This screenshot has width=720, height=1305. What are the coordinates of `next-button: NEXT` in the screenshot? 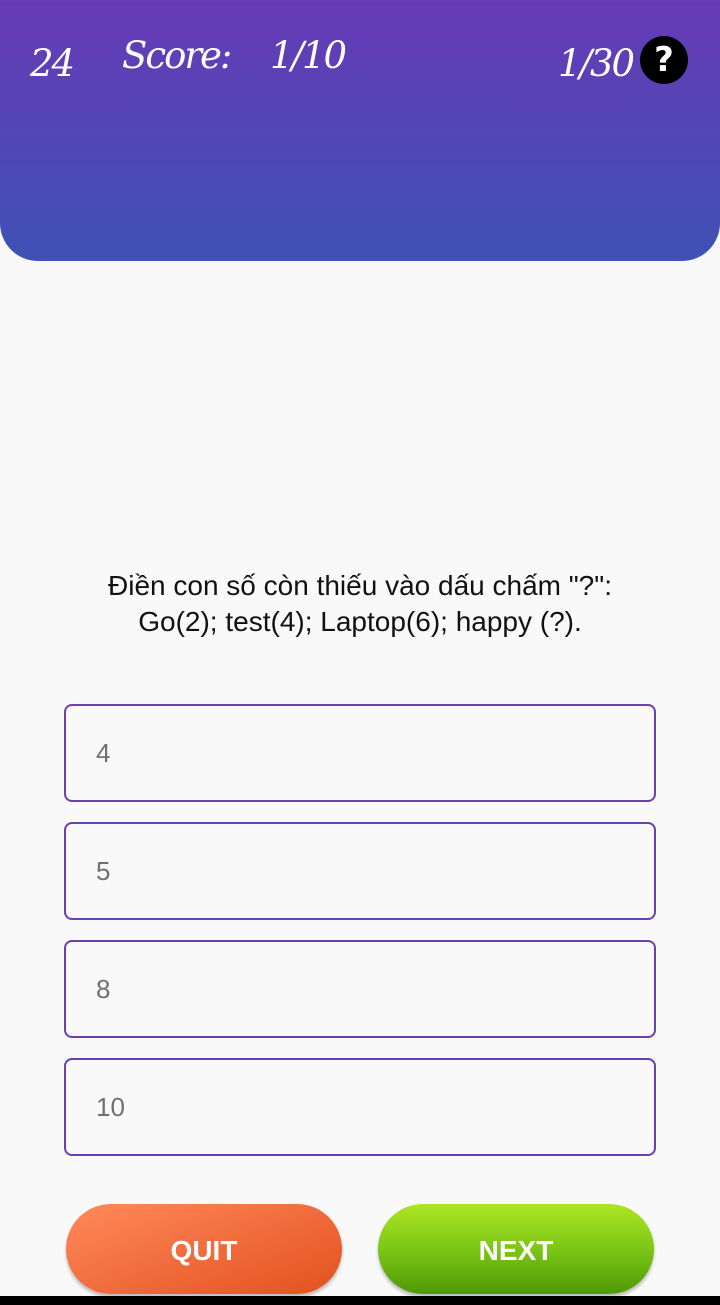 It's located at (516, 1249).